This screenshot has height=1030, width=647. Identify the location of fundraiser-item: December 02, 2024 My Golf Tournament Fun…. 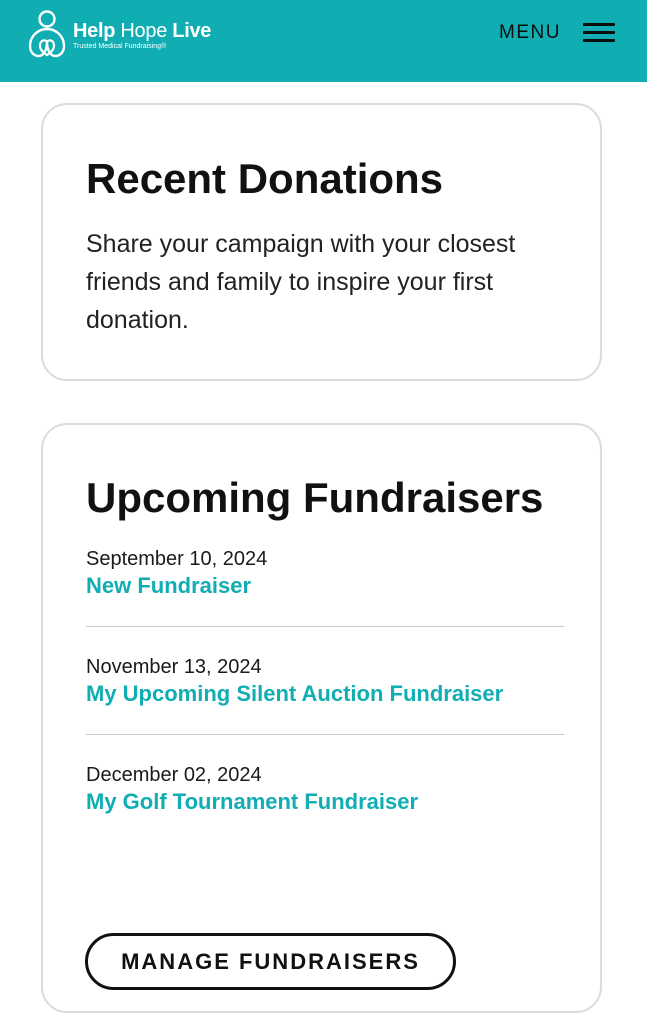
(325, 788).